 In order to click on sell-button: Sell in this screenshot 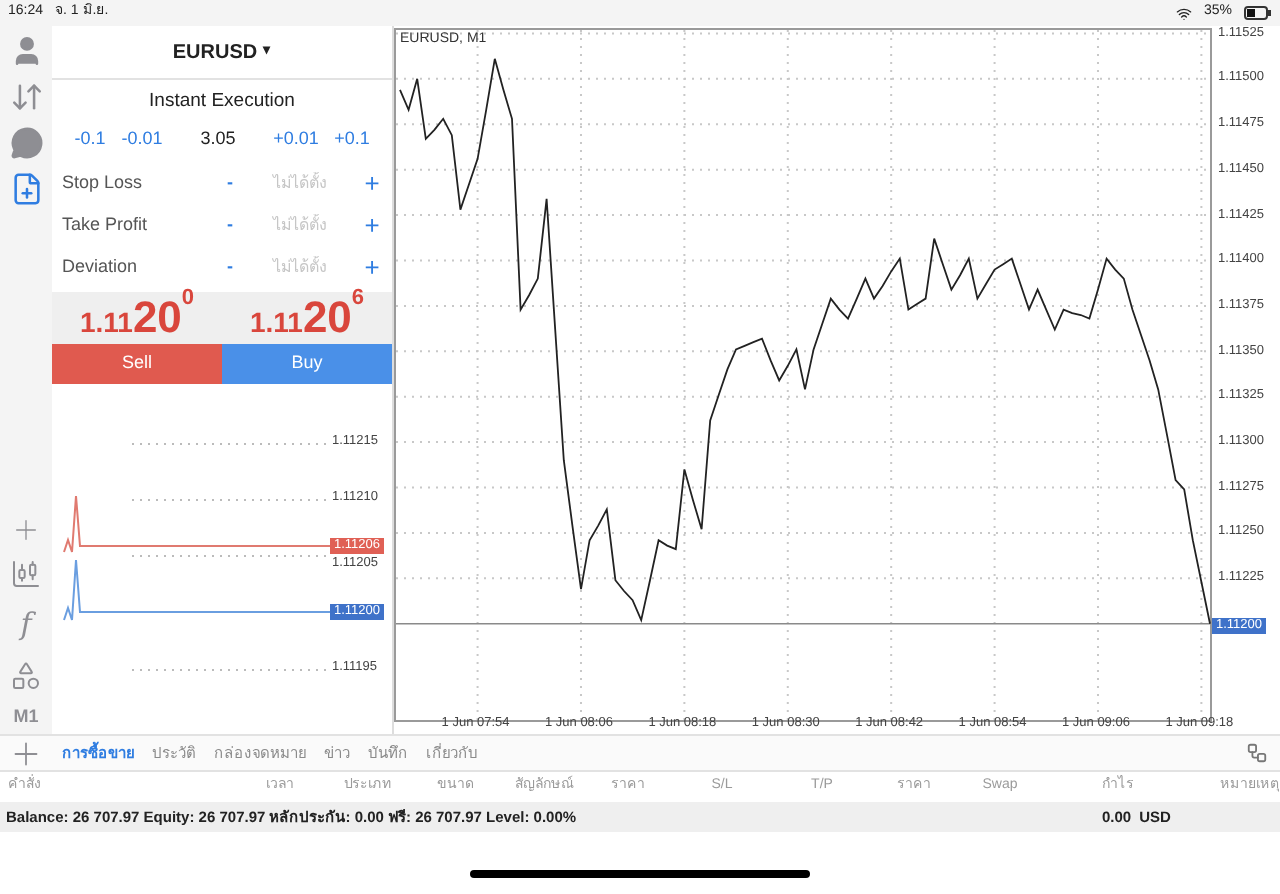, I will do `click(137, 364)`.